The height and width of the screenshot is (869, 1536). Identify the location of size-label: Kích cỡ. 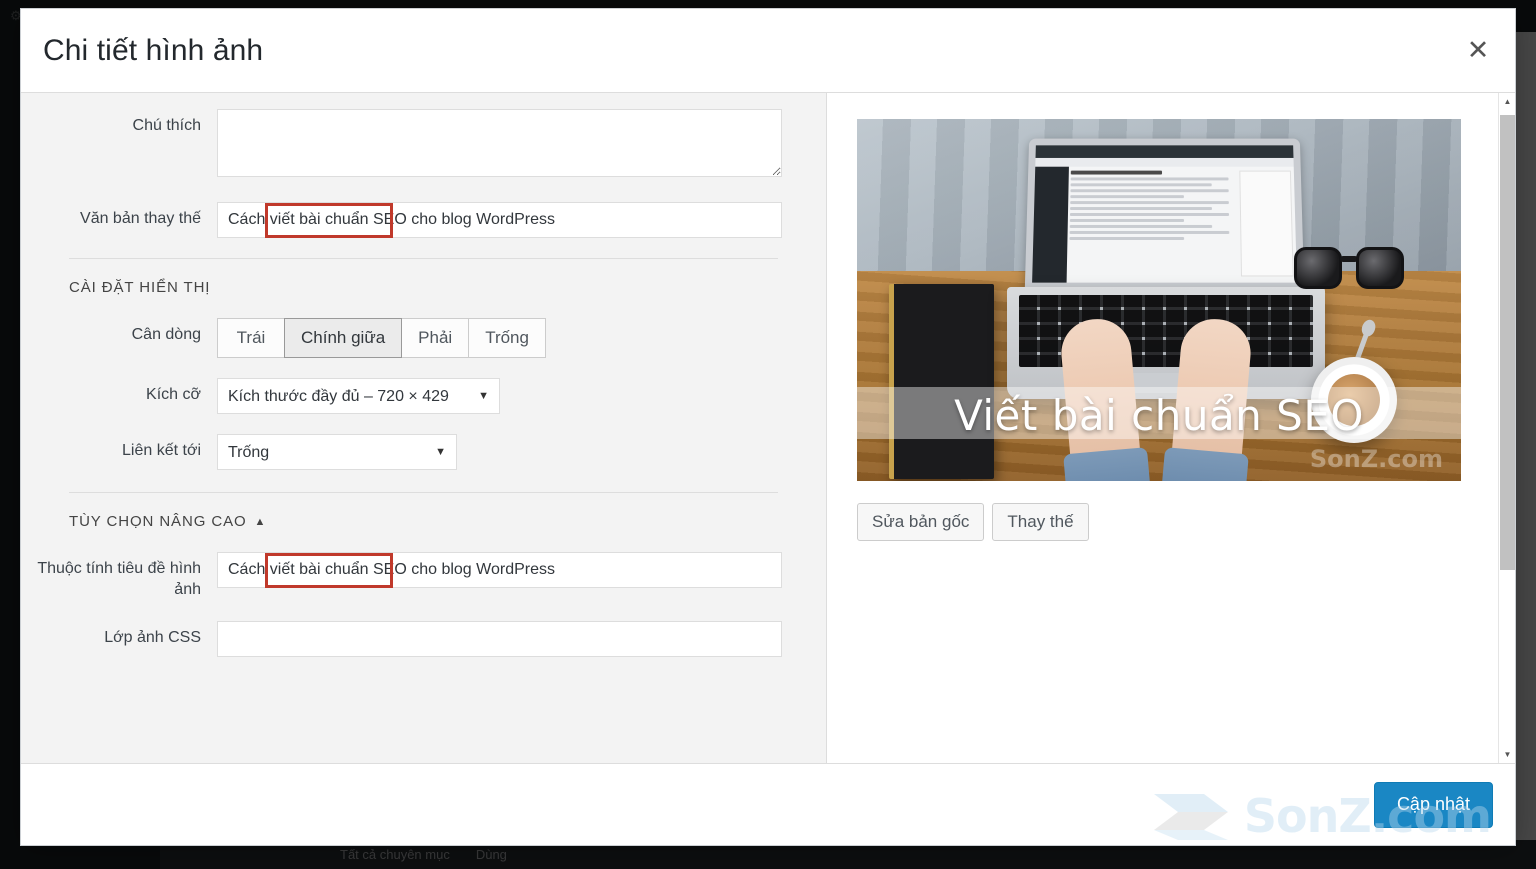
(173, 394).